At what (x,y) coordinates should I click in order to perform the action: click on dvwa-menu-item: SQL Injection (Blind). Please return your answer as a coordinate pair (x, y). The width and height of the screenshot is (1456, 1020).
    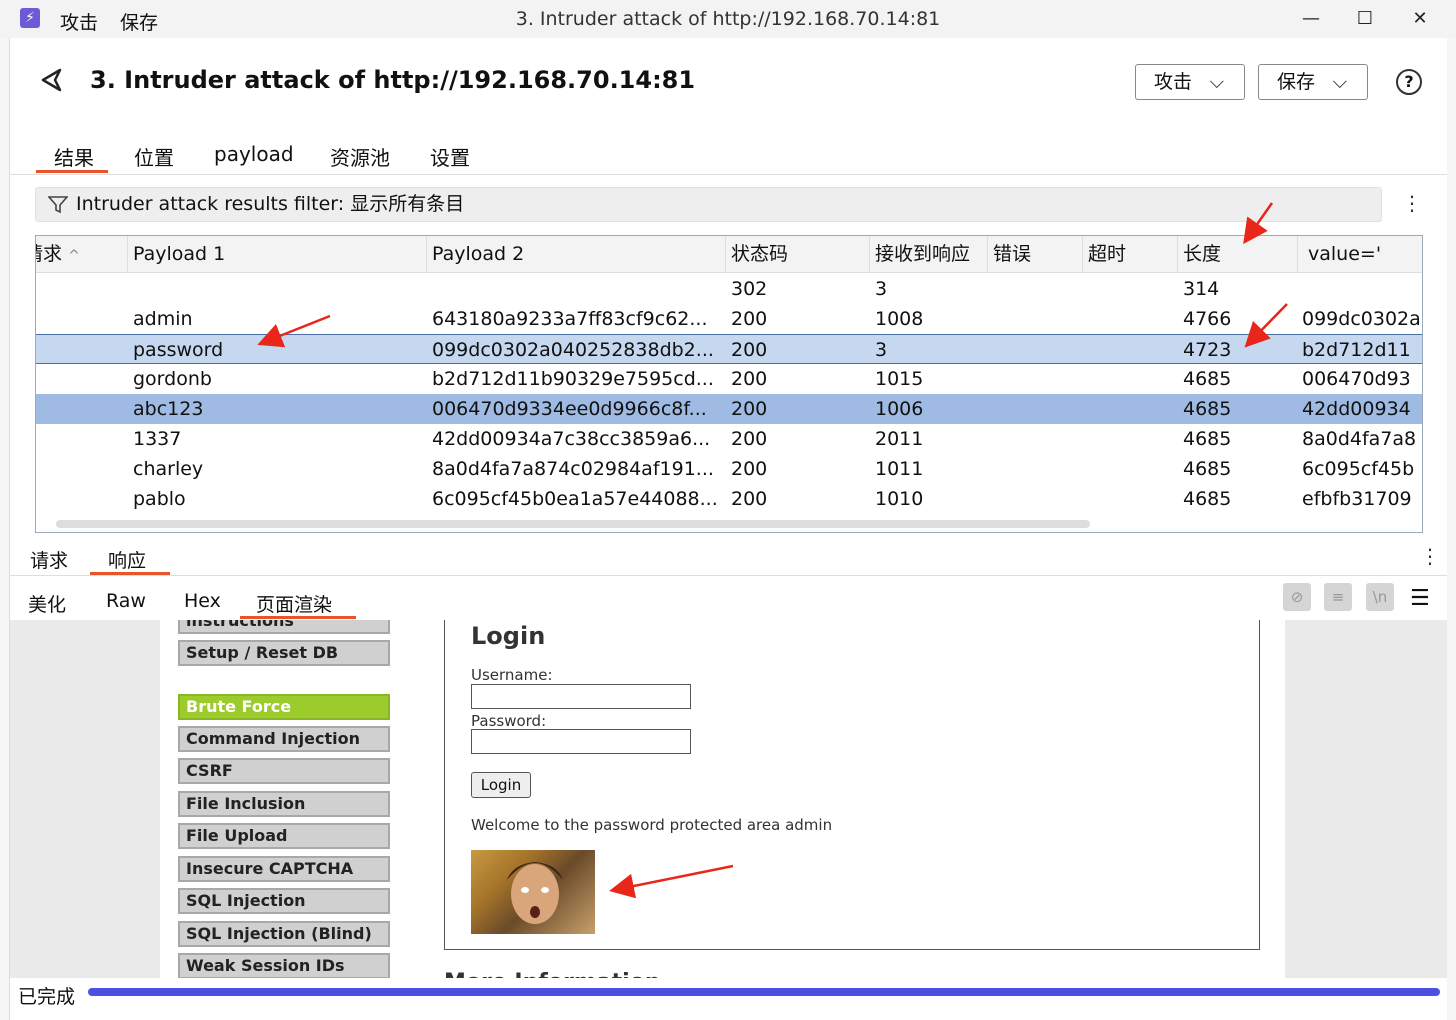
    Looking at the image, I should click on (284, 934).